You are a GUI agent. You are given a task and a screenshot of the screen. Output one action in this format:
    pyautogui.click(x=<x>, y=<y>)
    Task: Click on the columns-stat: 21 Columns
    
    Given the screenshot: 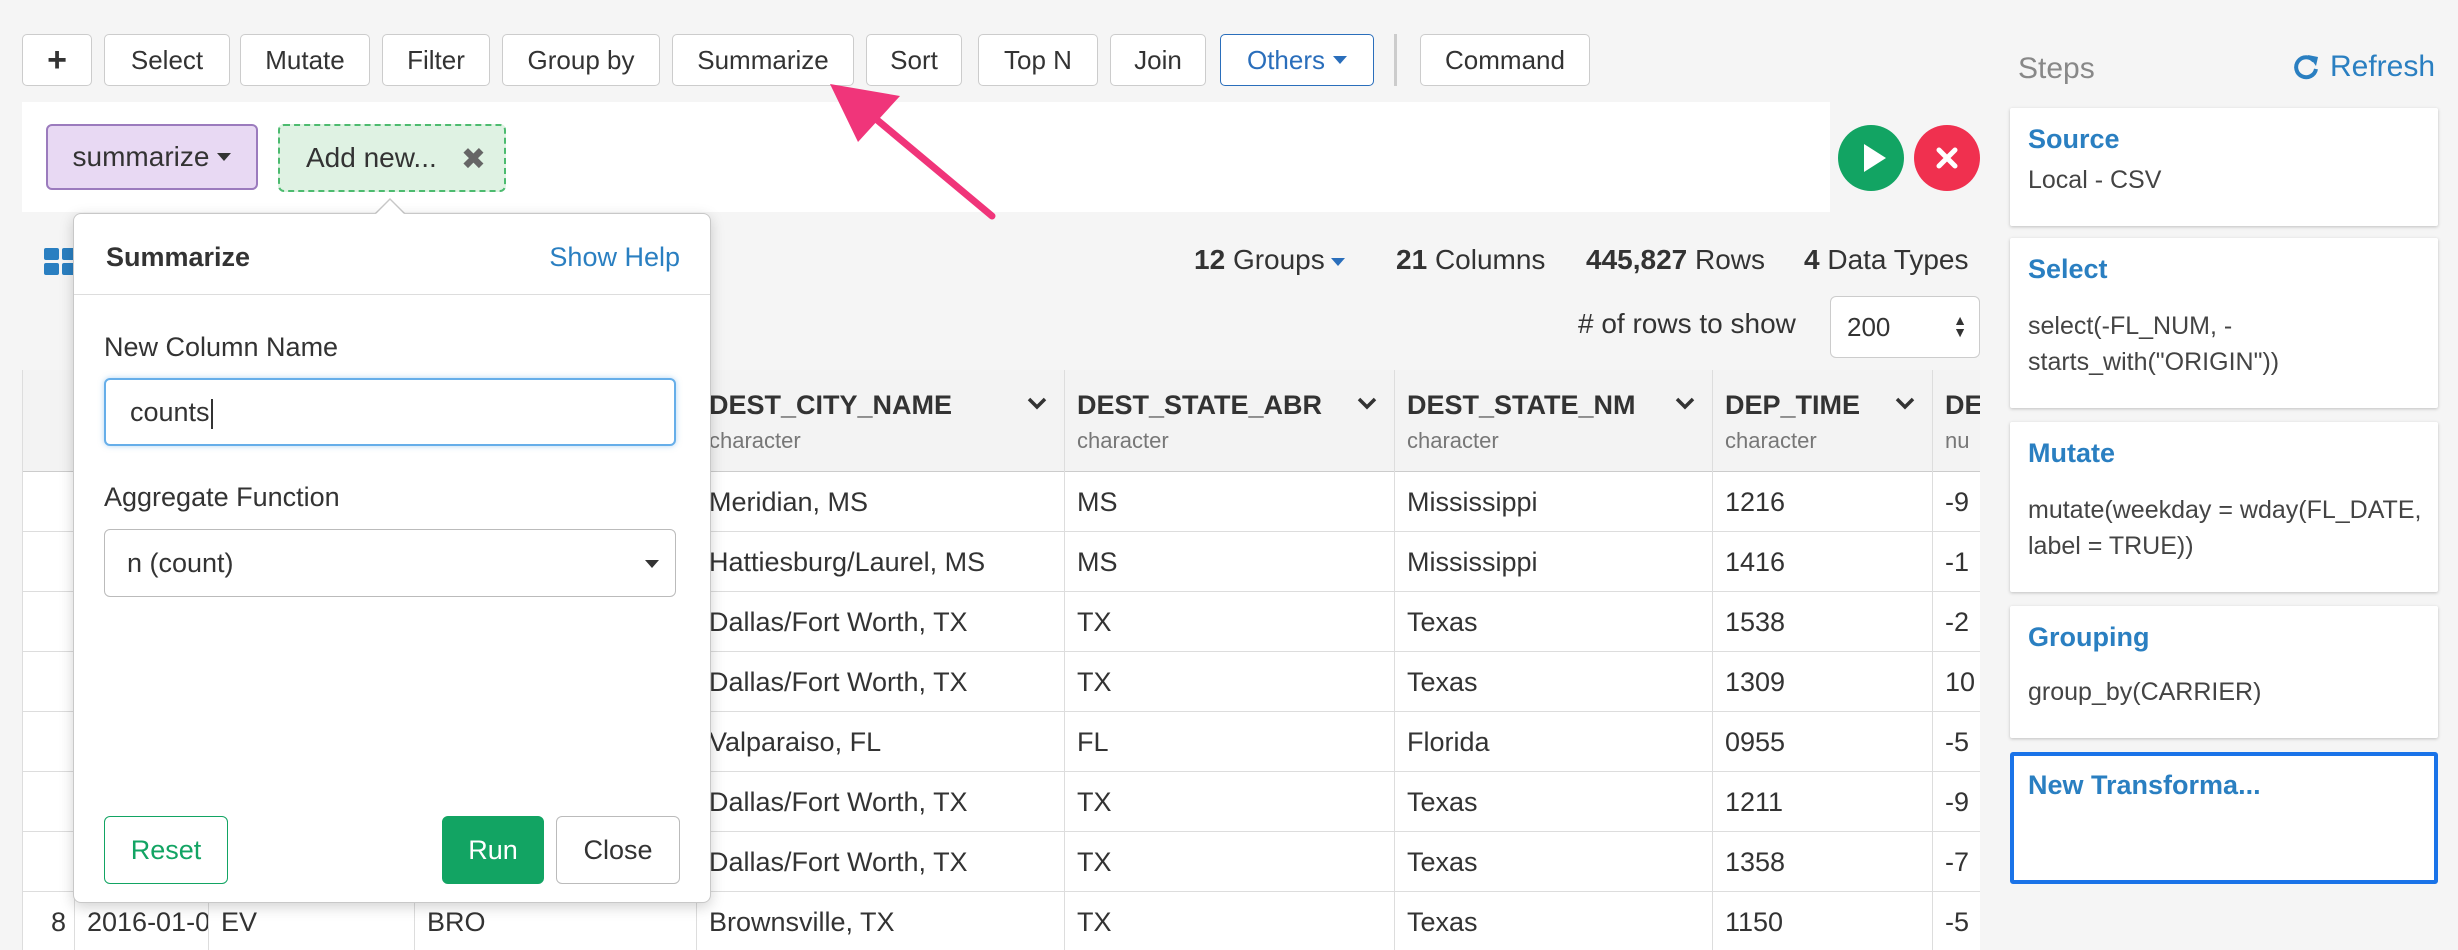 What is the action you would take?
    pyautogui.click(x=1470, y=260)
    